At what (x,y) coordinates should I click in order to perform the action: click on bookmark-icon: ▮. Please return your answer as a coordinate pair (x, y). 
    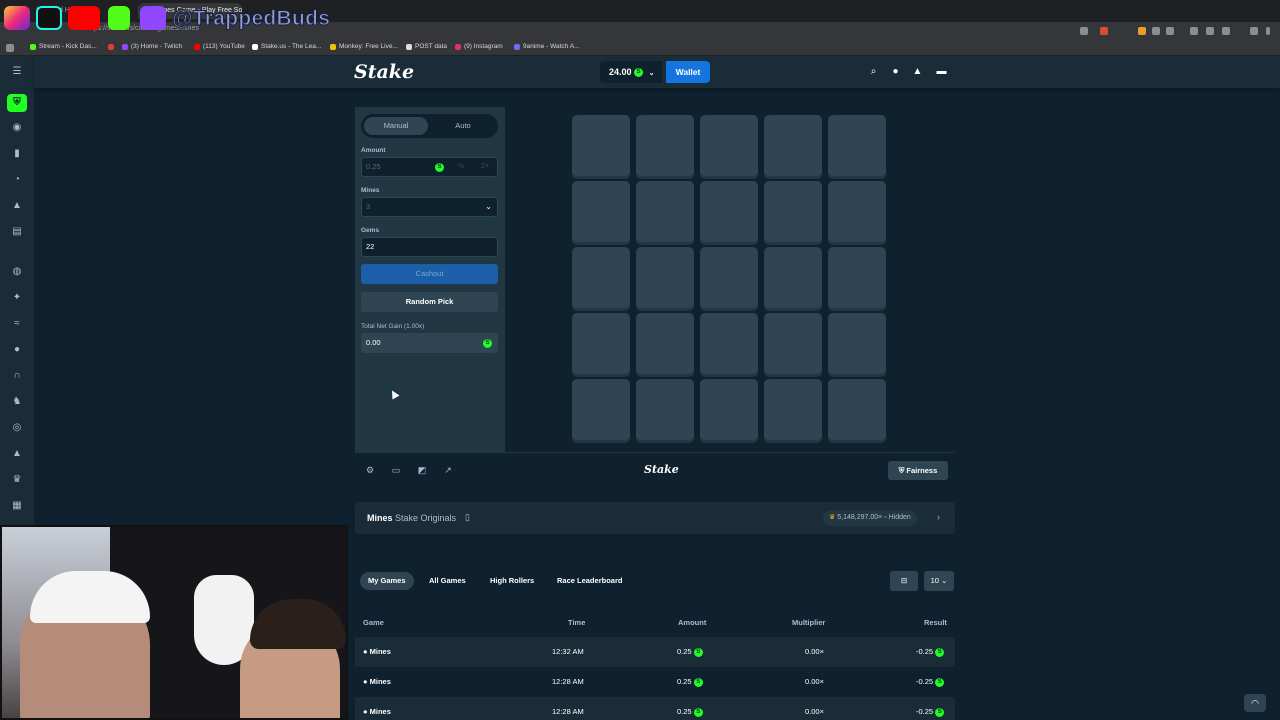
    Looking at the image, I should click on (17, 154).